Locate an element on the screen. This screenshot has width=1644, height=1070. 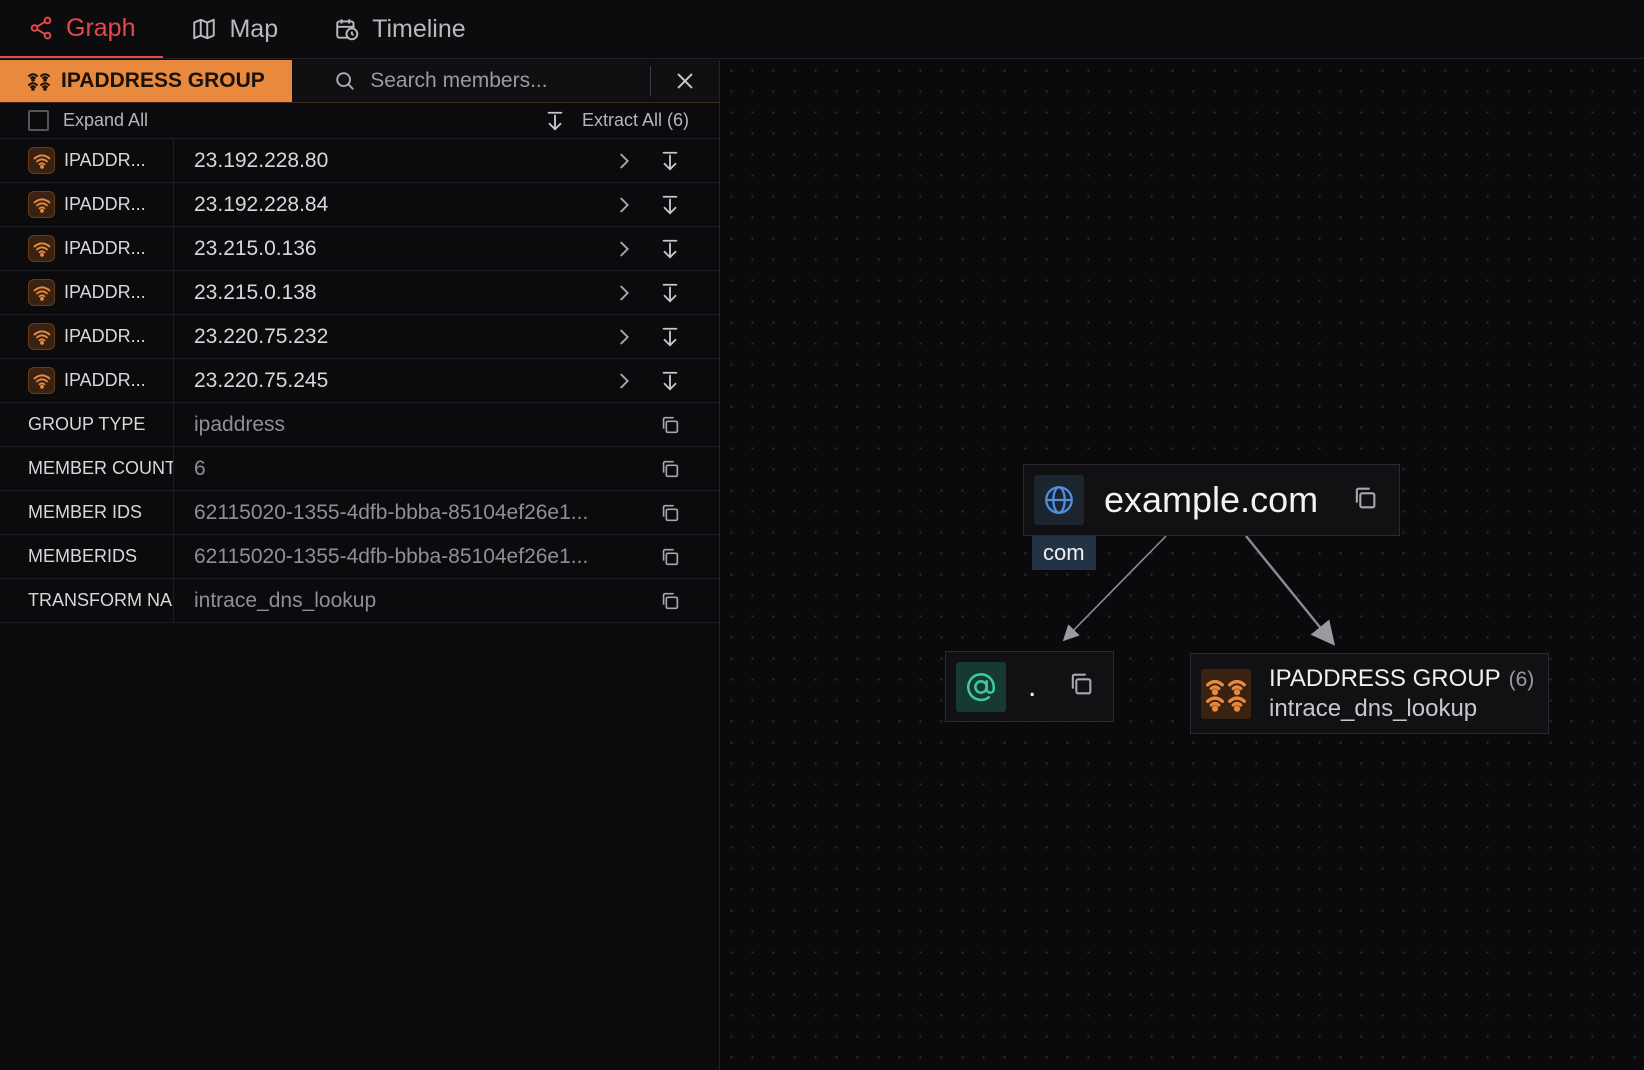
member-row: IPADDR... 23.192.228.84 is located at coordinates (359, 205).